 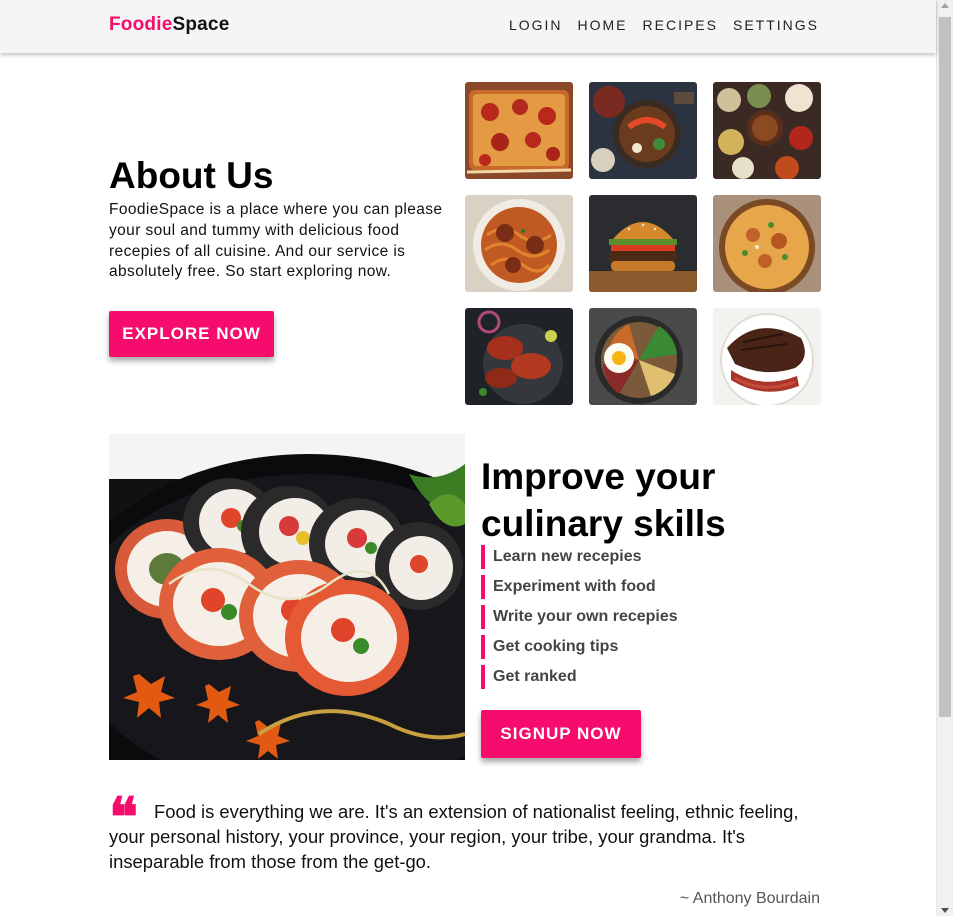 I want to click on scroll-up-icon, so click(x=945, y=5).